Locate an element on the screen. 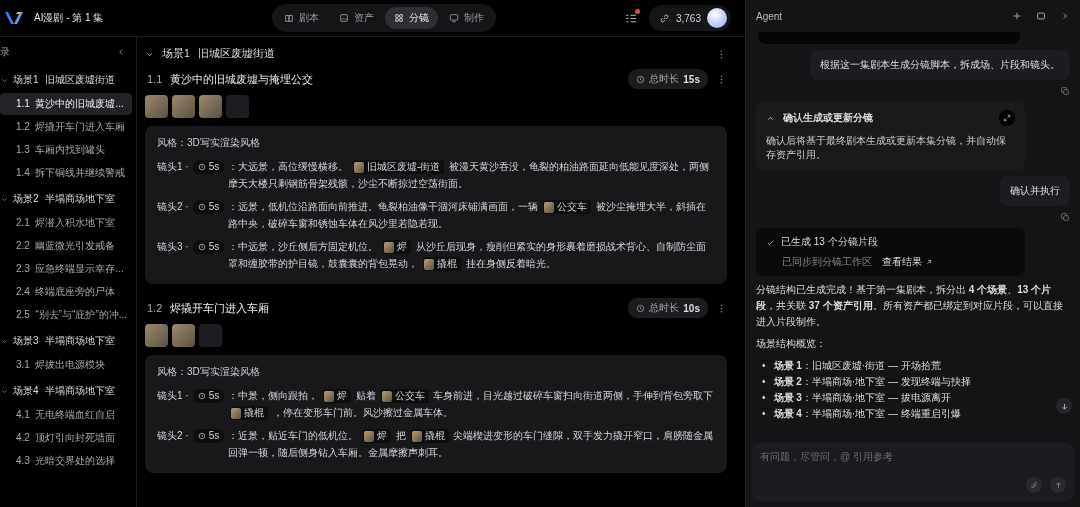  arrow-icon is located at coordinates (929, 262).